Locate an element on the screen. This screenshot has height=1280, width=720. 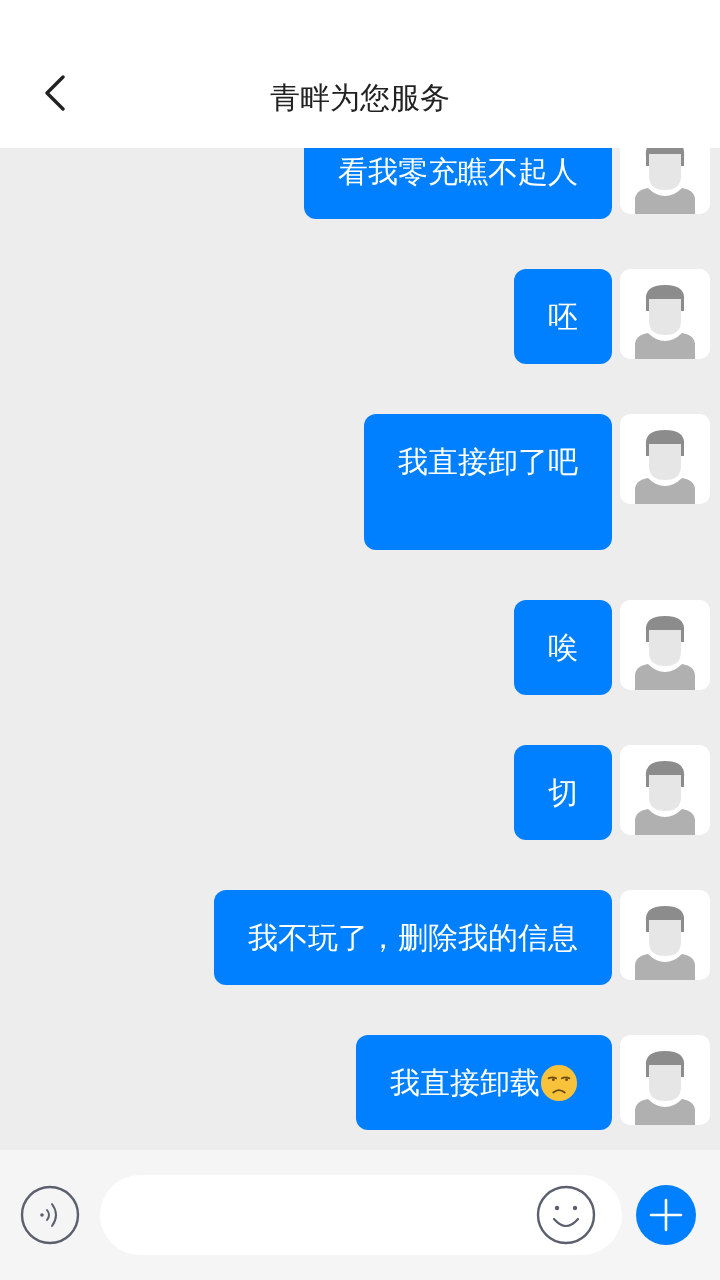
voice-icon is located at coordinates (50, 1215).